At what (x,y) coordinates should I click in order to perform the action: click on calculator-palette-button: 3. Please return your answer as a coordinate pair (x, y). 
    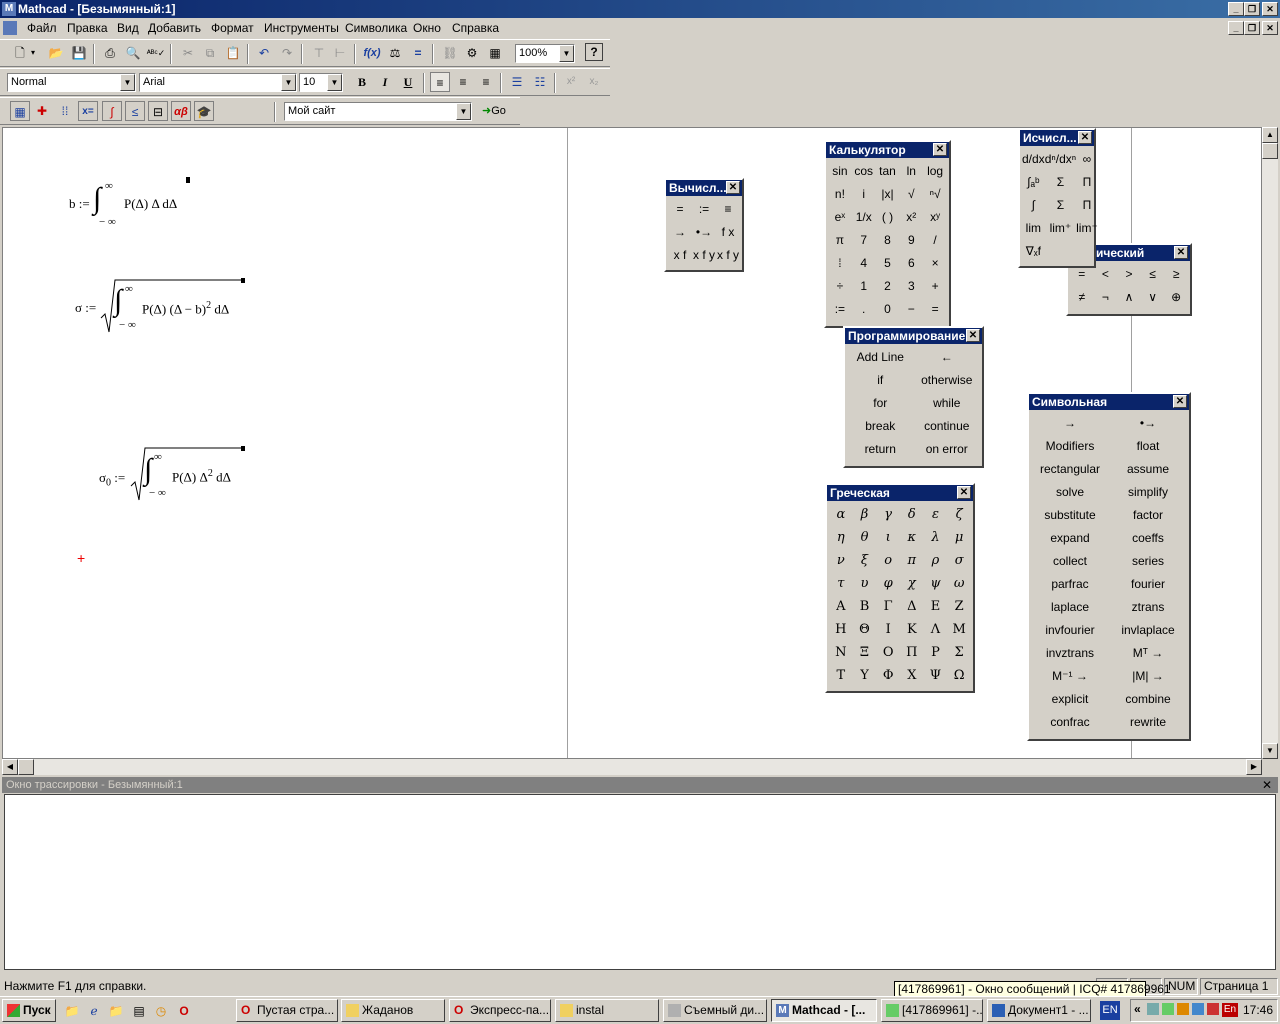
    Looking at the image, I should click on (911, 286).